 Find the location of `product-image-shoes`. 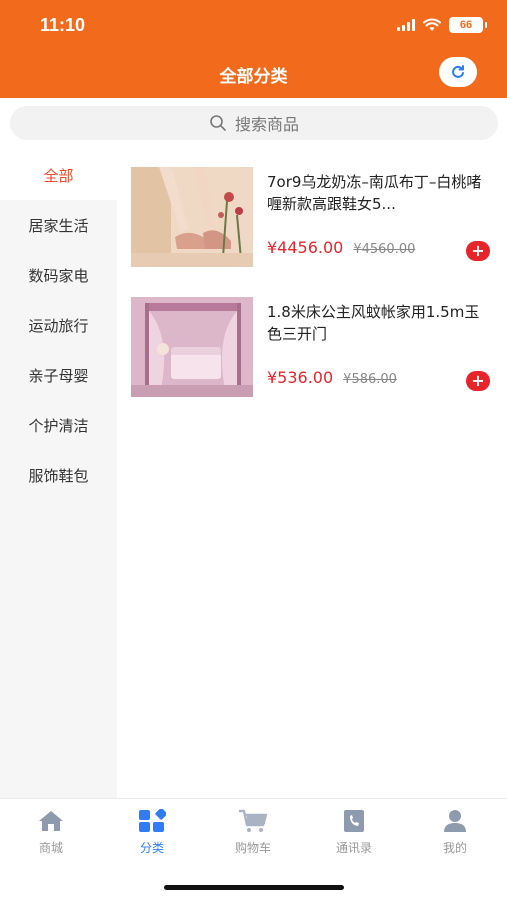

product-image-shoes is located at coordinates (192, 217).